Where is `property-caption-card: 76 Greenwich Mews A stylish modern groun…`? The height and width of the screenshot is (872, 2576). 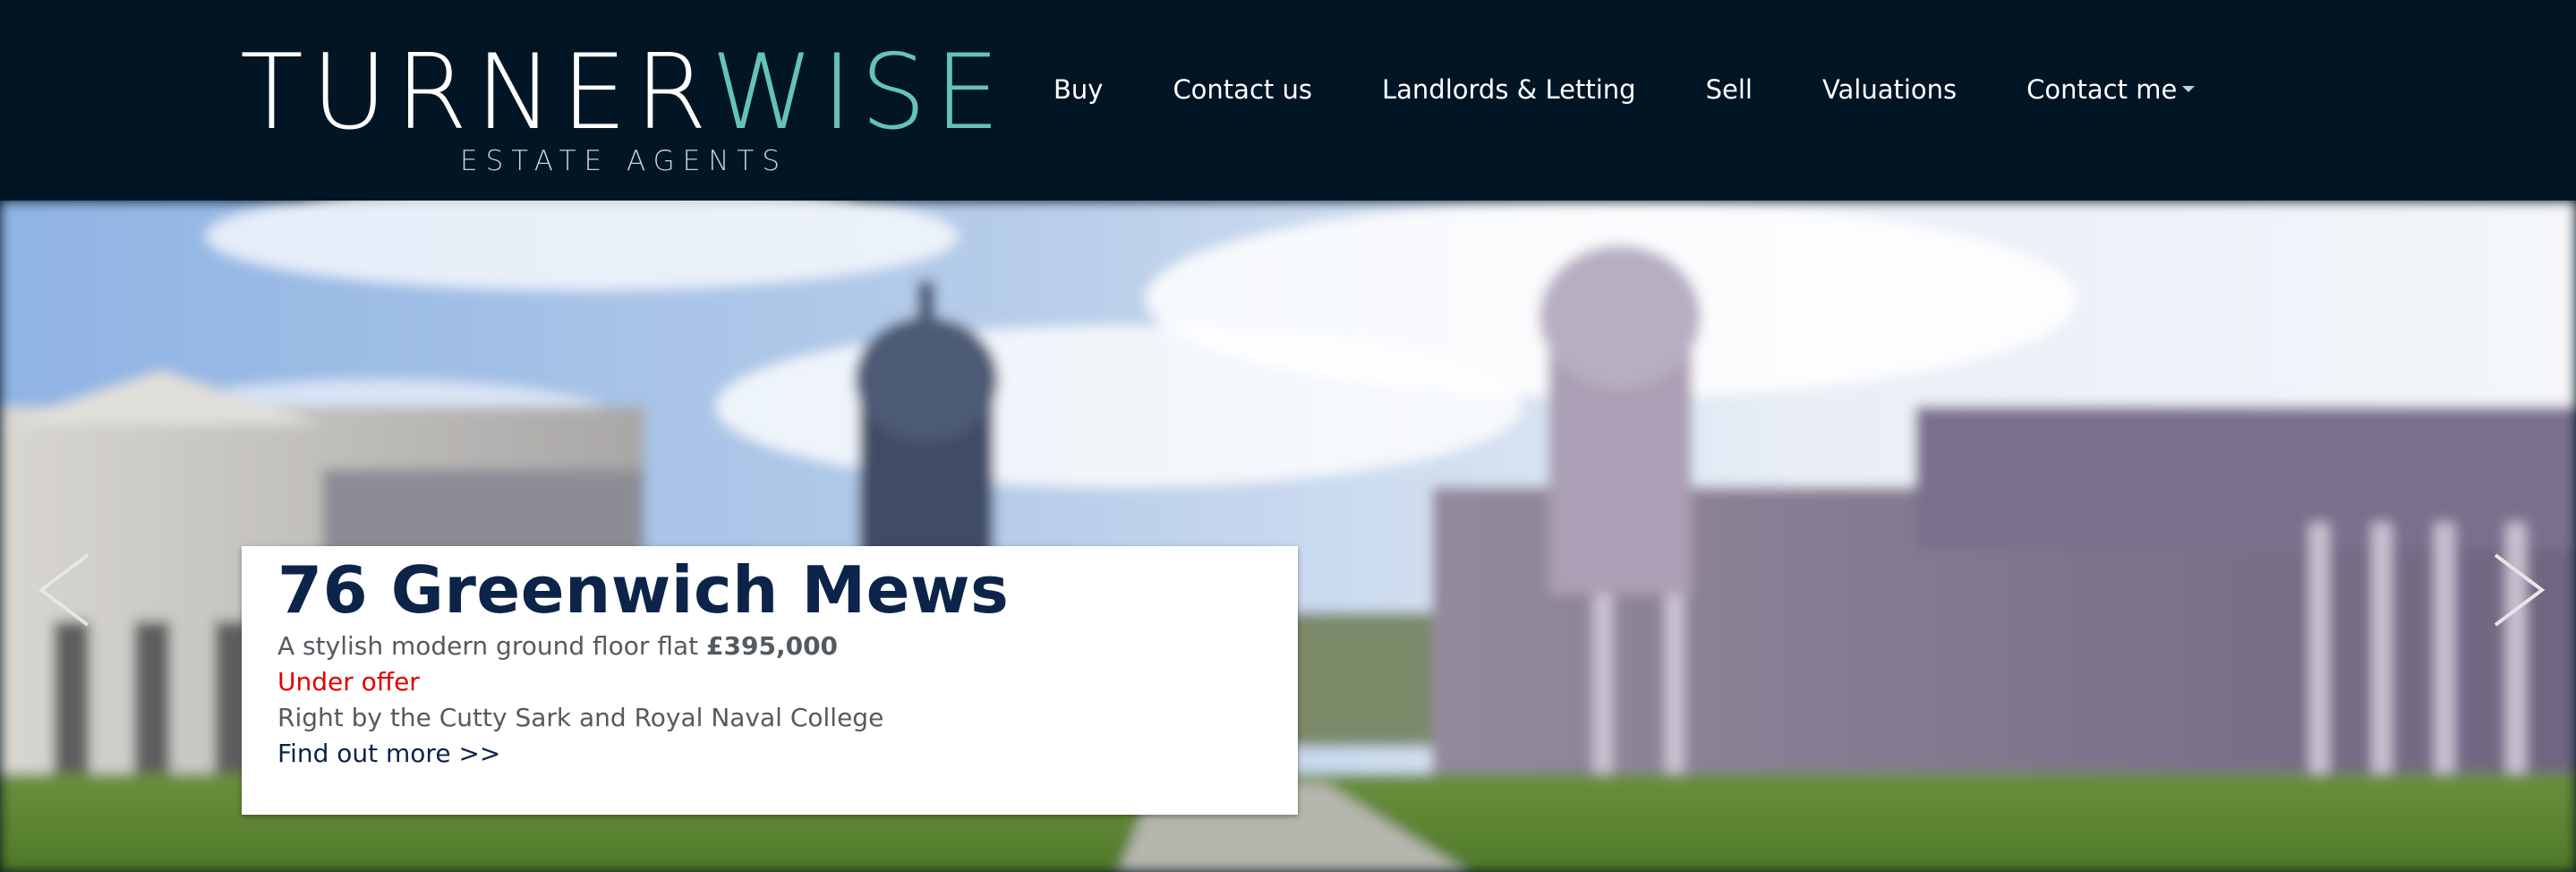
property-caption-card: 76 Greenwich Mews A stylish modern groun… is located at coordinates (770, 680).